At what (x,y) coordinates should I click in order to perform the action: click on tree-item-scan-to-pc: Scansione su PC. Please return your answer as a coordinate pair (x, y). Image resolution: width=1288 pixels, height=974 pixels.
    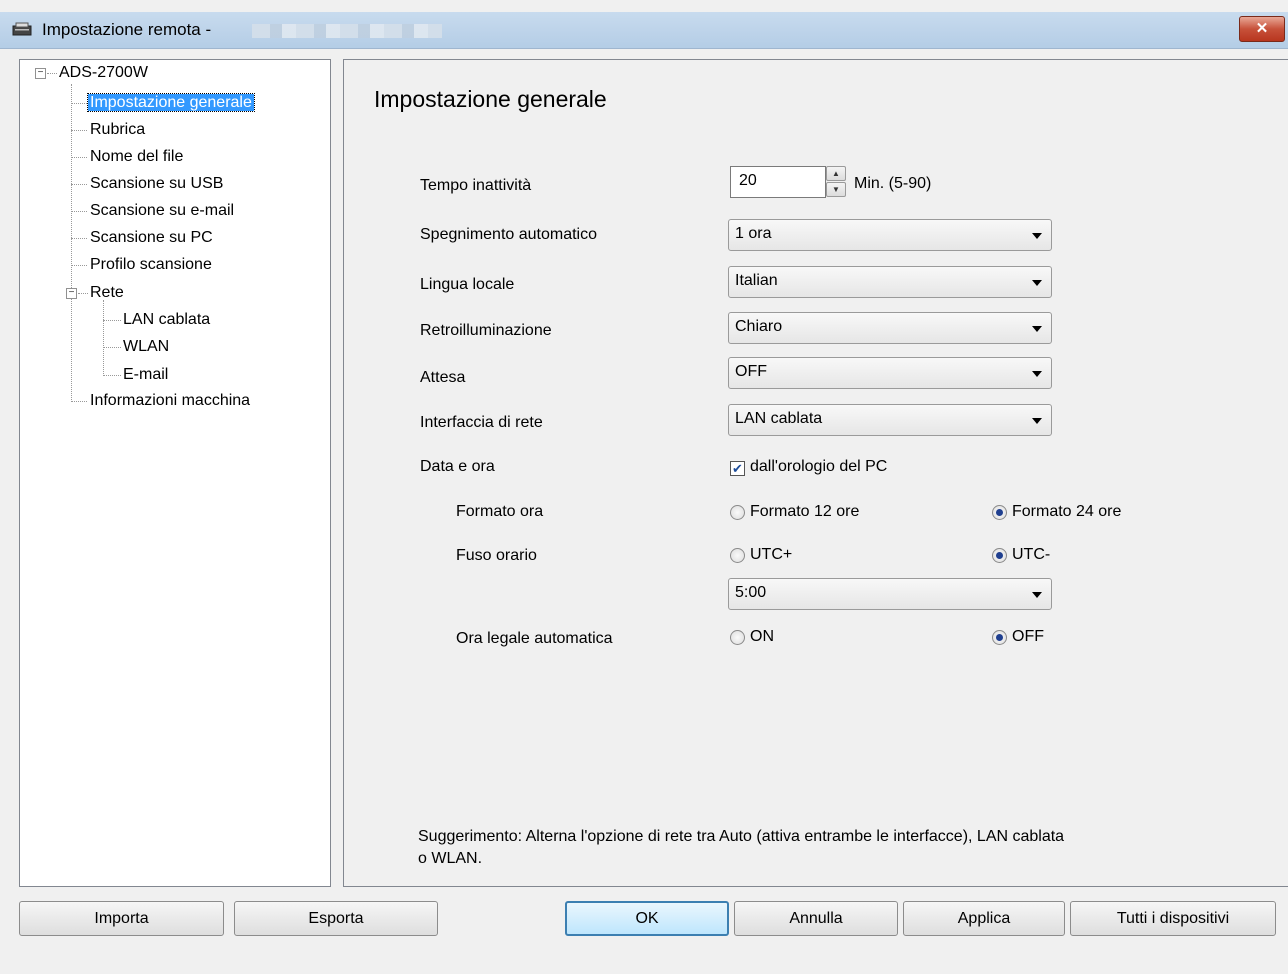
    Looking at the image, I should click on (151, 238).